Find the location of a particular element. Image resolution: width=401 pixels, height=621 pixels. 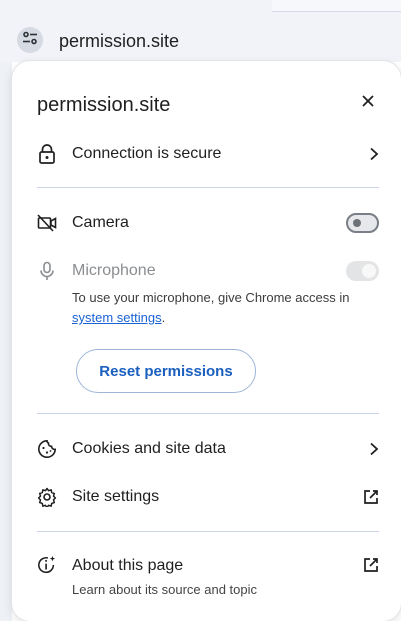

gear-icon is located at coordinates (47, 497).